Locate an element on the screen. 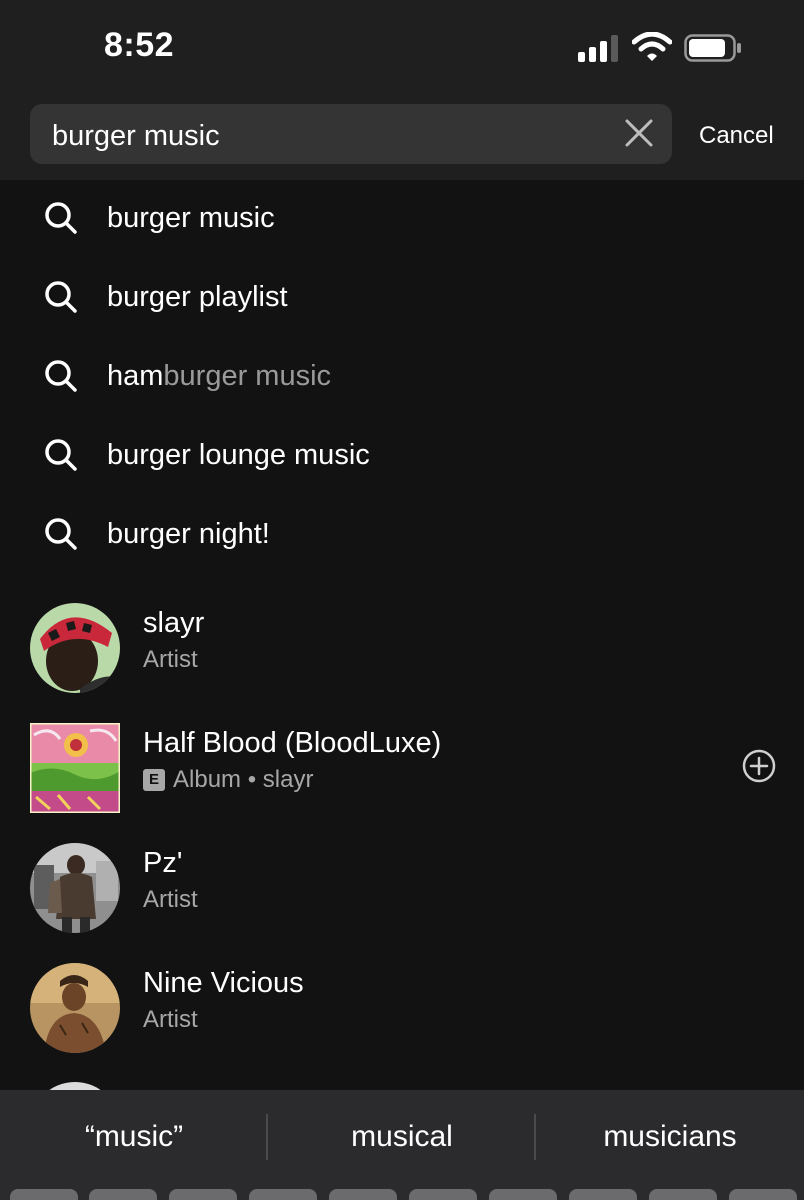 The width and height of the screenshot is (804, 1200). cancel-button: Cancel is located at coordinates (736, 136).